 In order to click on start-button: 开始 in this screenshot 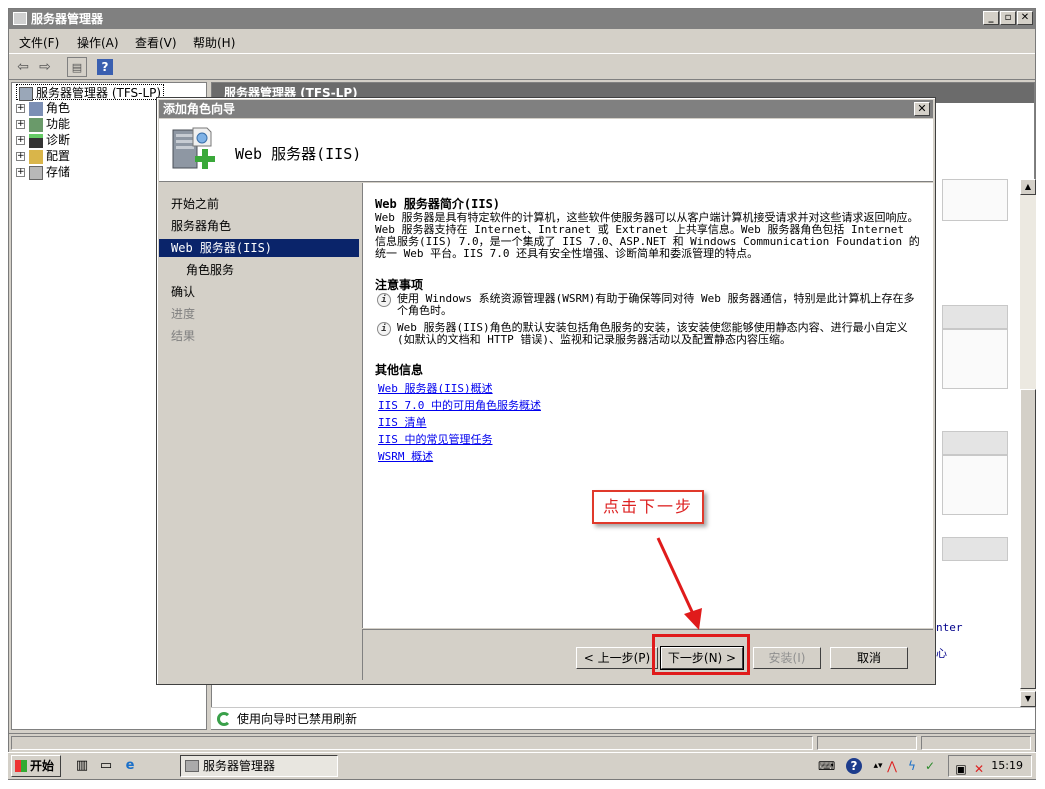, I will do `click(36, 766)`.